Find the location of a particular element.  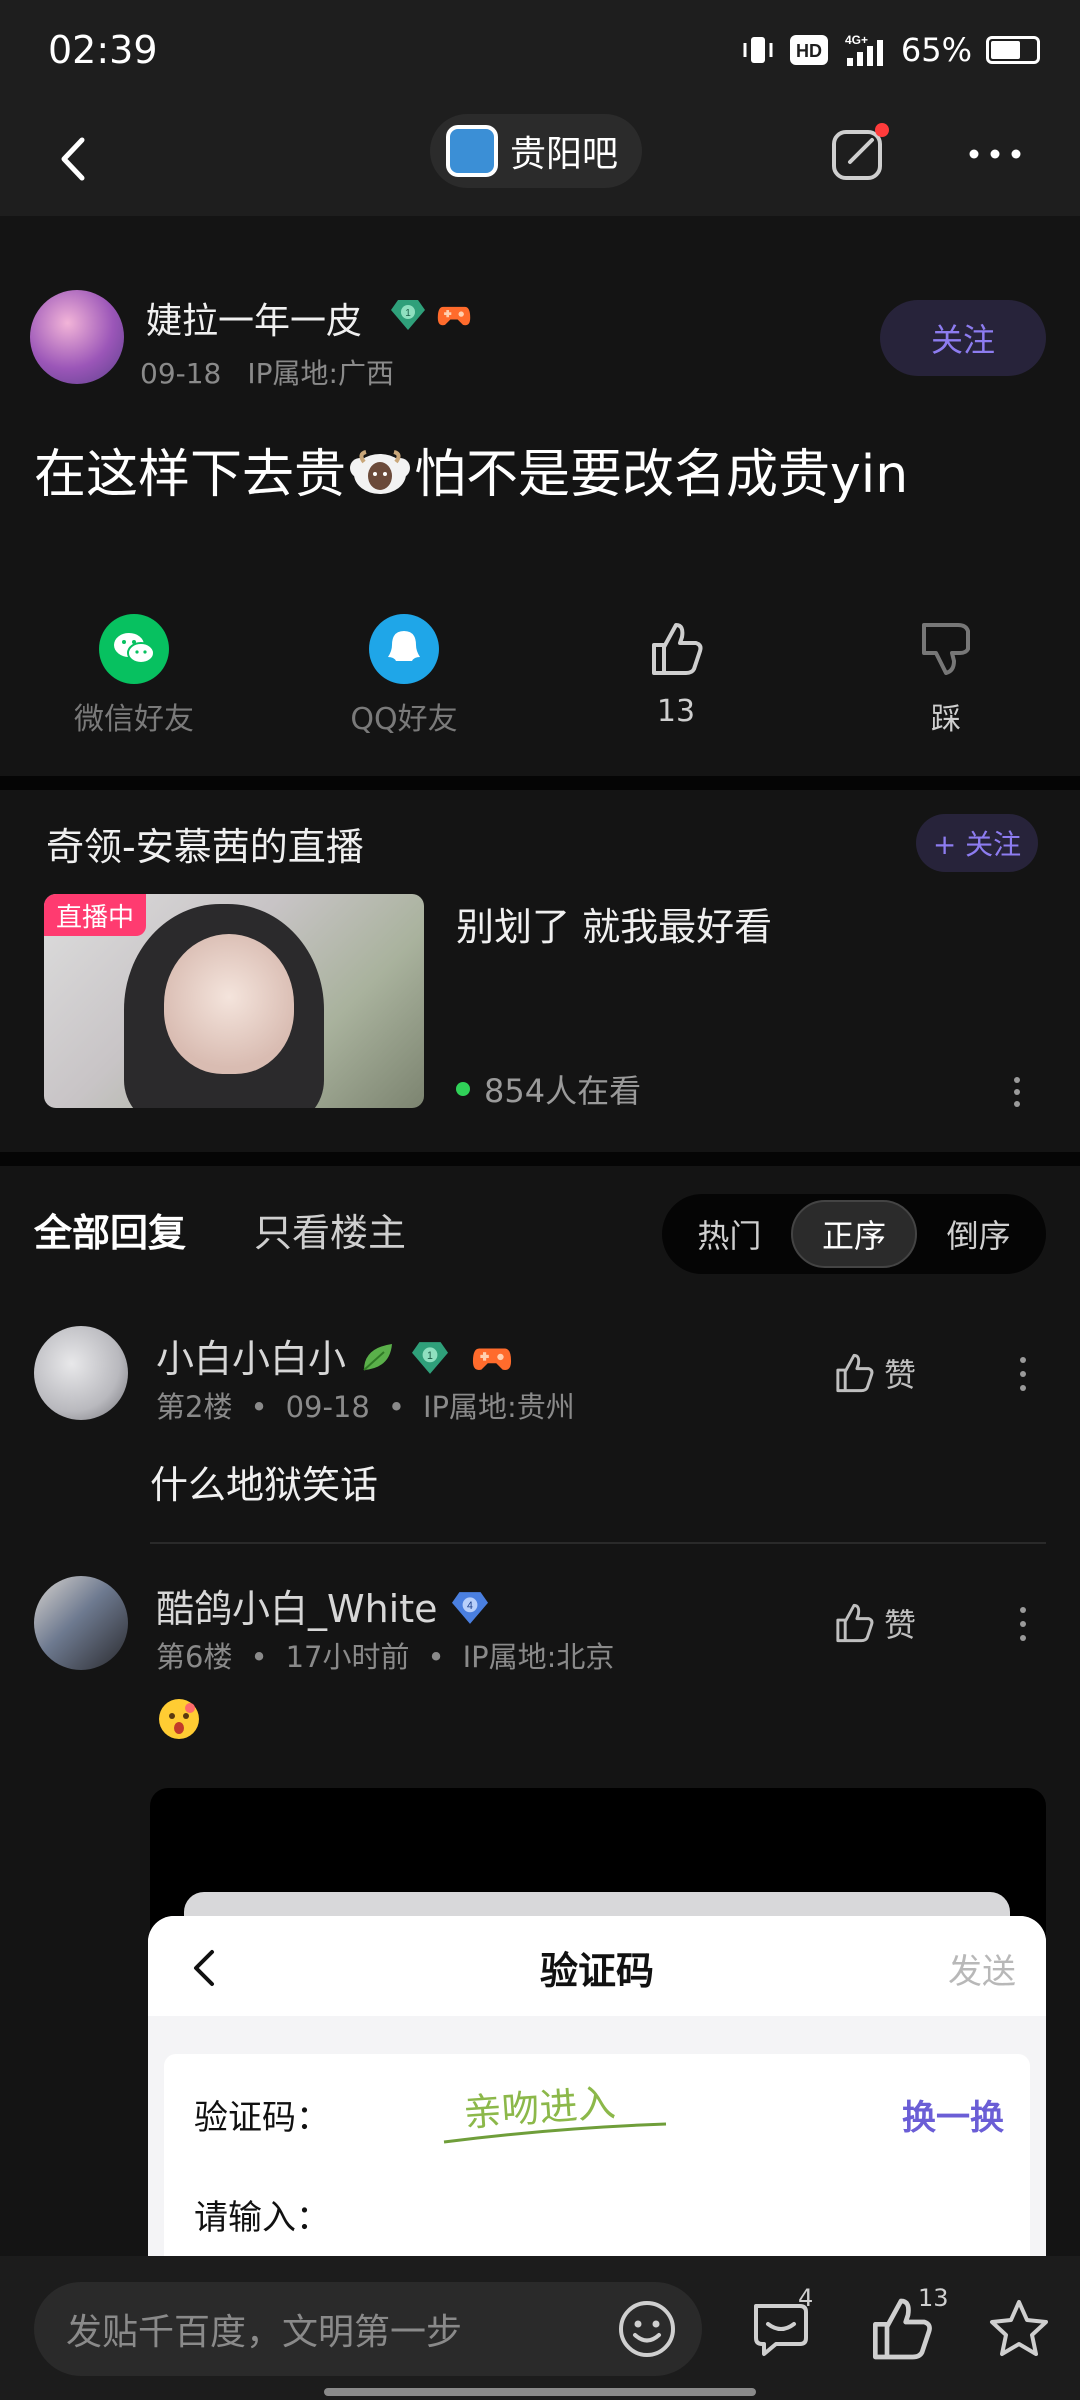

edit-icon is located at coordinates (859, 153).